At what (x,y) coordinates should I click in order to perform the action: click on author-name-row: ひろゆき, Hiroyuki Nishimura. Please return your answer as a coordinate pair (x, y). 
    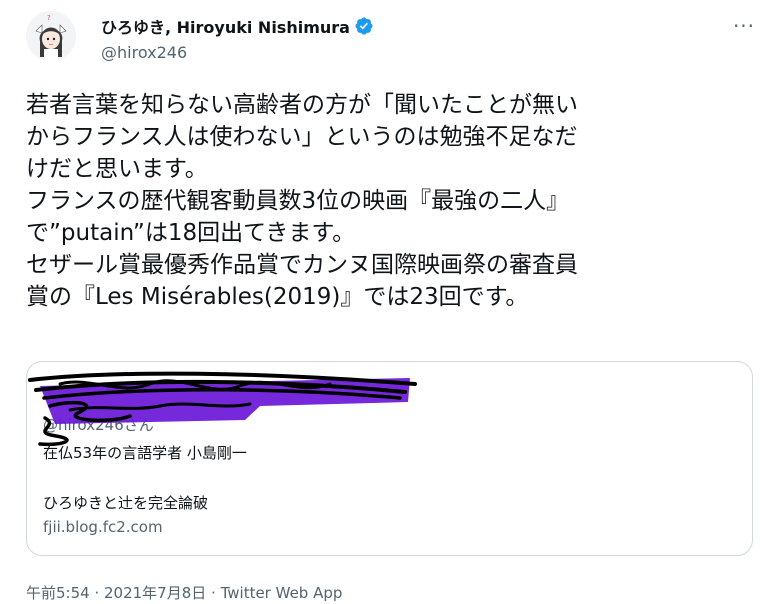
    Looking at the image, I should click on (237, 26).